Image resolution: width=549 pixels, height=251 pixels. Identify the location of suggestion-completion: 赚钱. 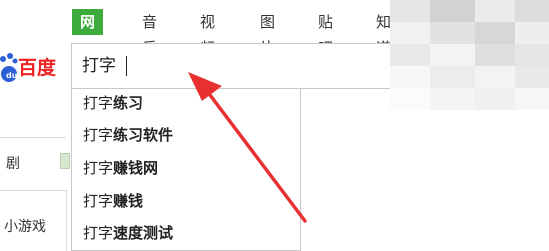
(128, 201).